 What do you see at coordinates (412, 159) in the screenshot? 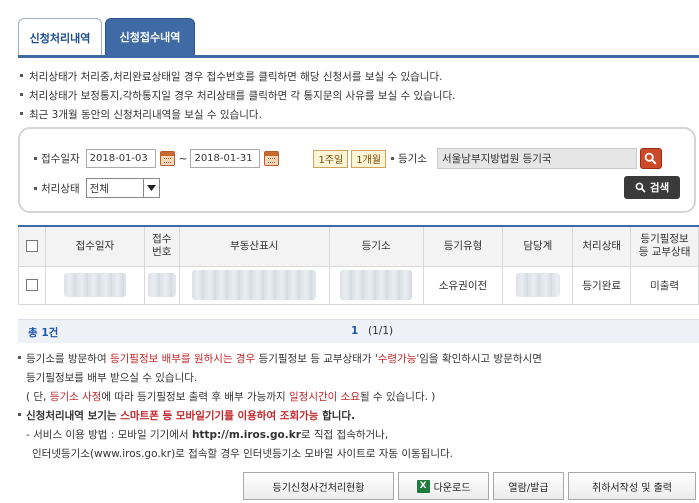
I see `registry-label: 등기소` at bounding box center [412, 159].